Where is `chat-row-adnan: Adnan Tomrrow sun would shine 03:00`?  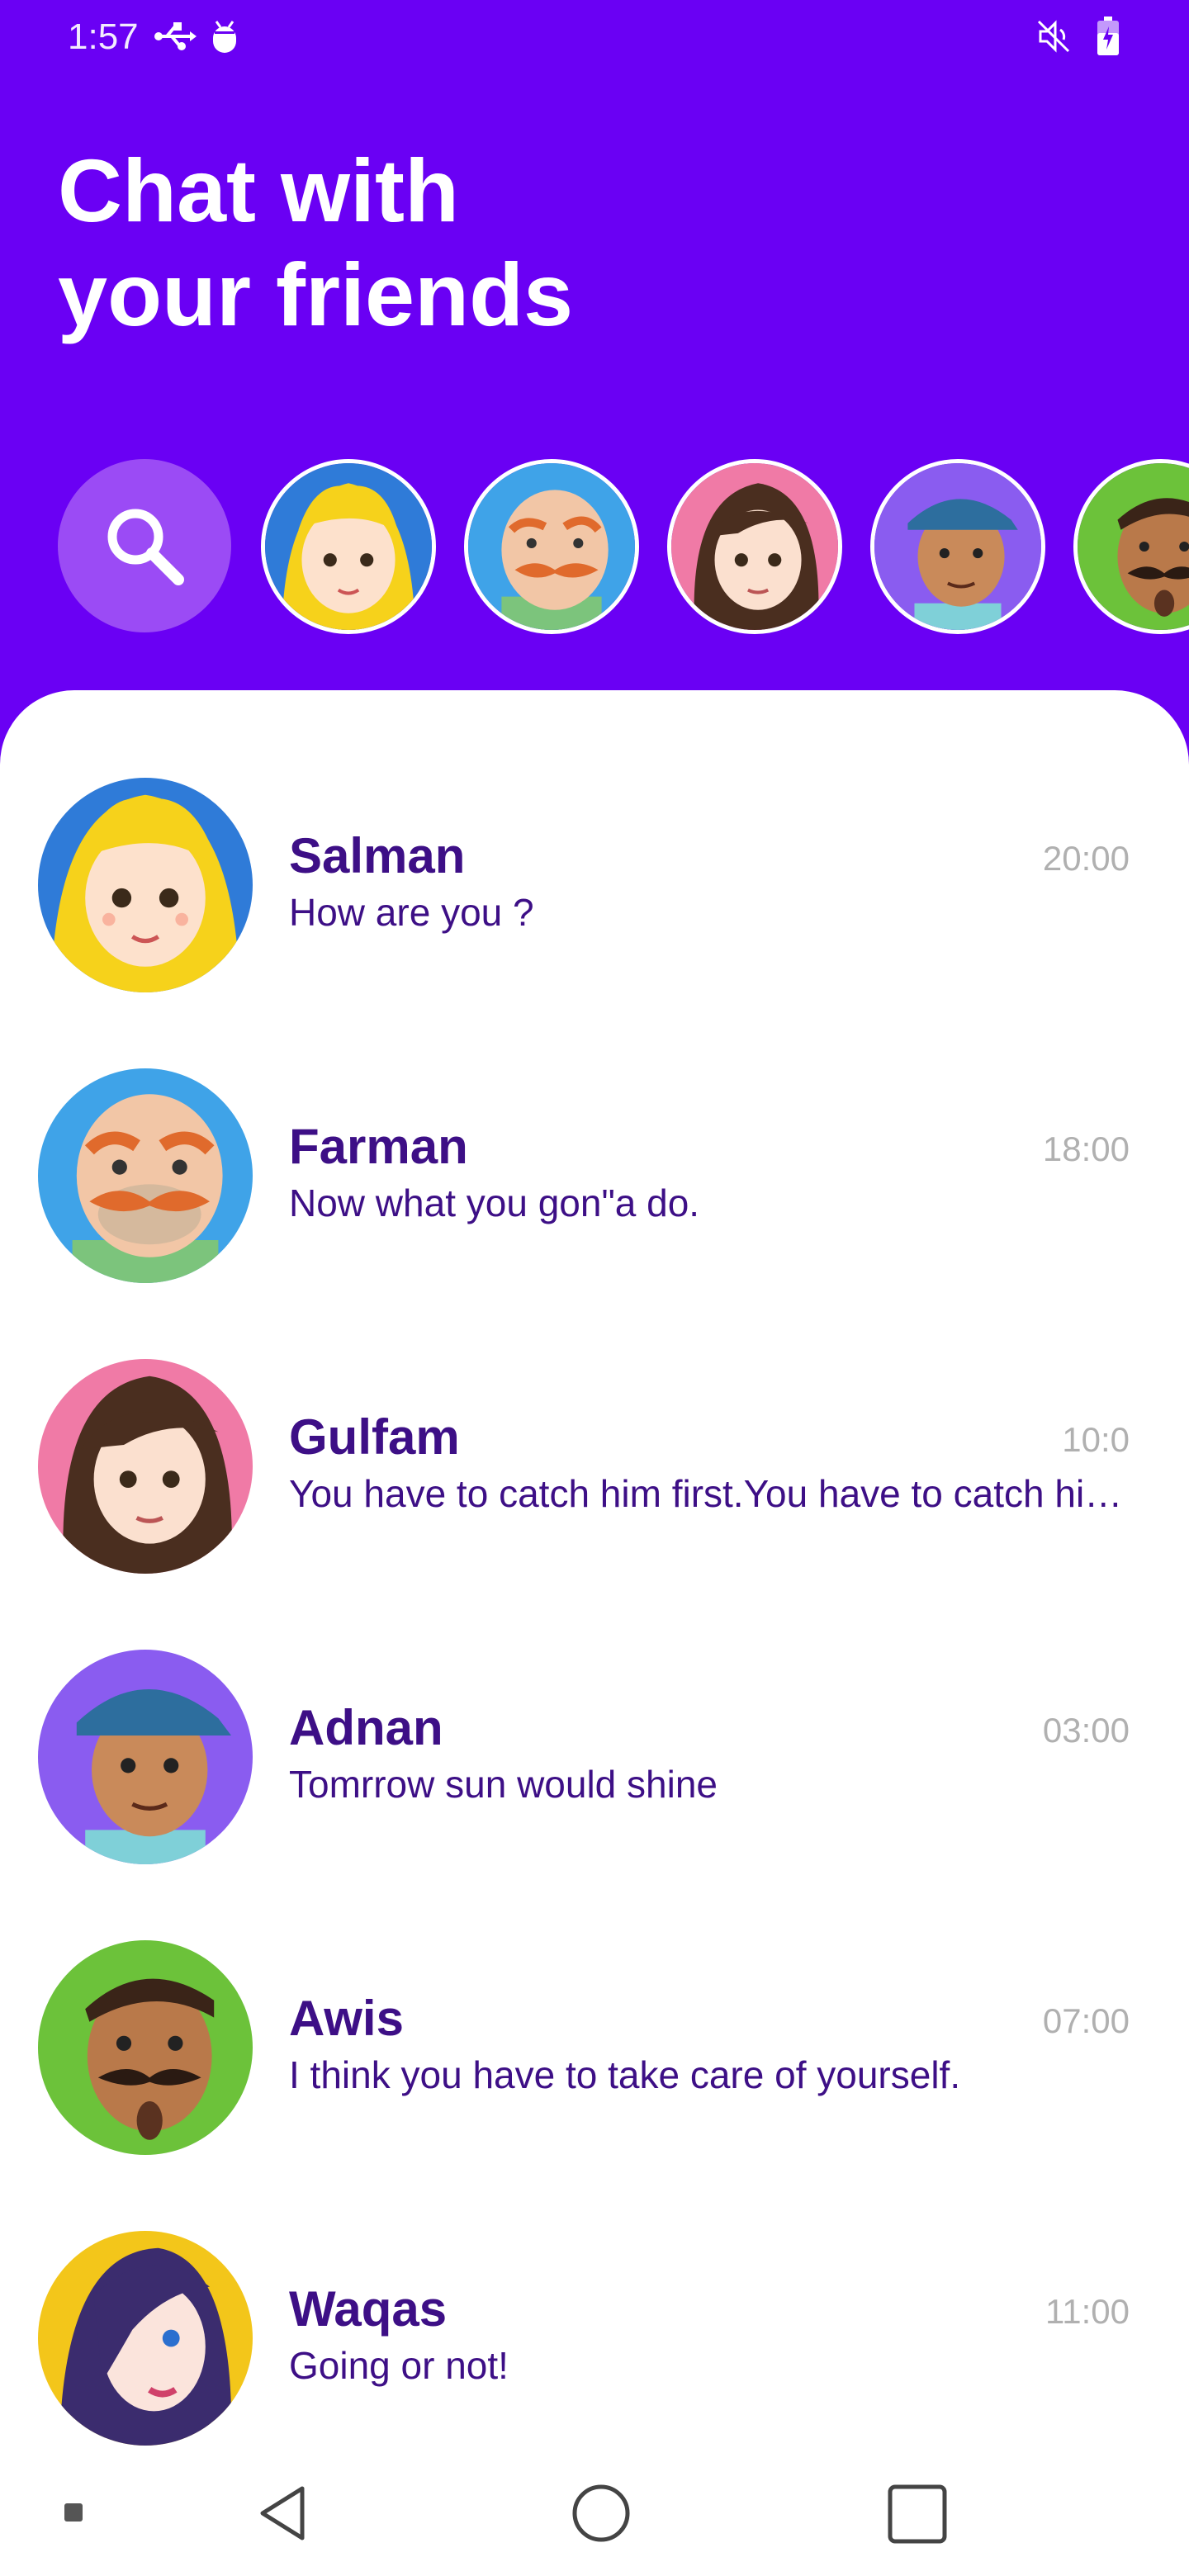
chat-row-adnan: Adnan Tomrrow sun would shine 03:00 is located at coordinates (594, 1773).